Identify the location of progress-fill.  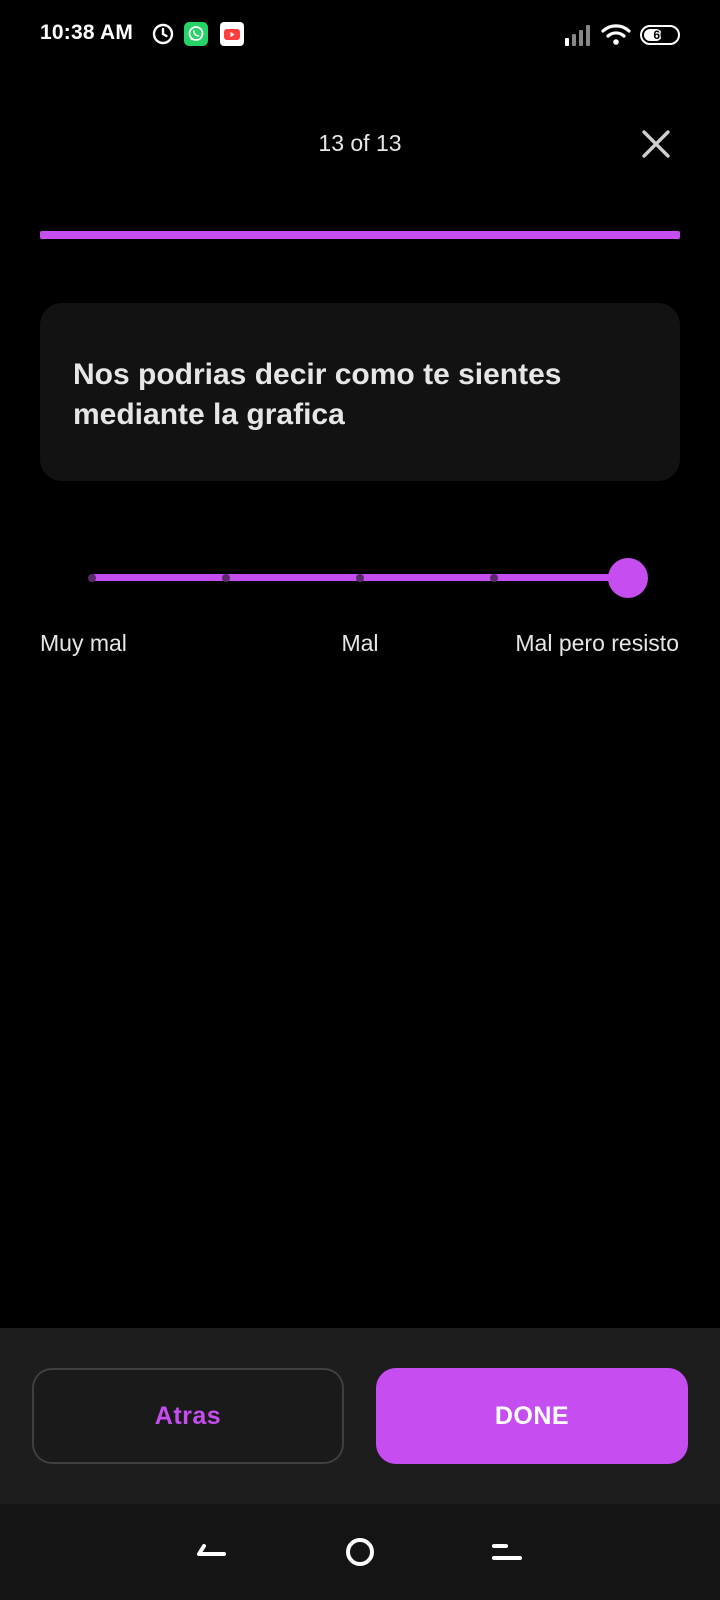
(360, 235).